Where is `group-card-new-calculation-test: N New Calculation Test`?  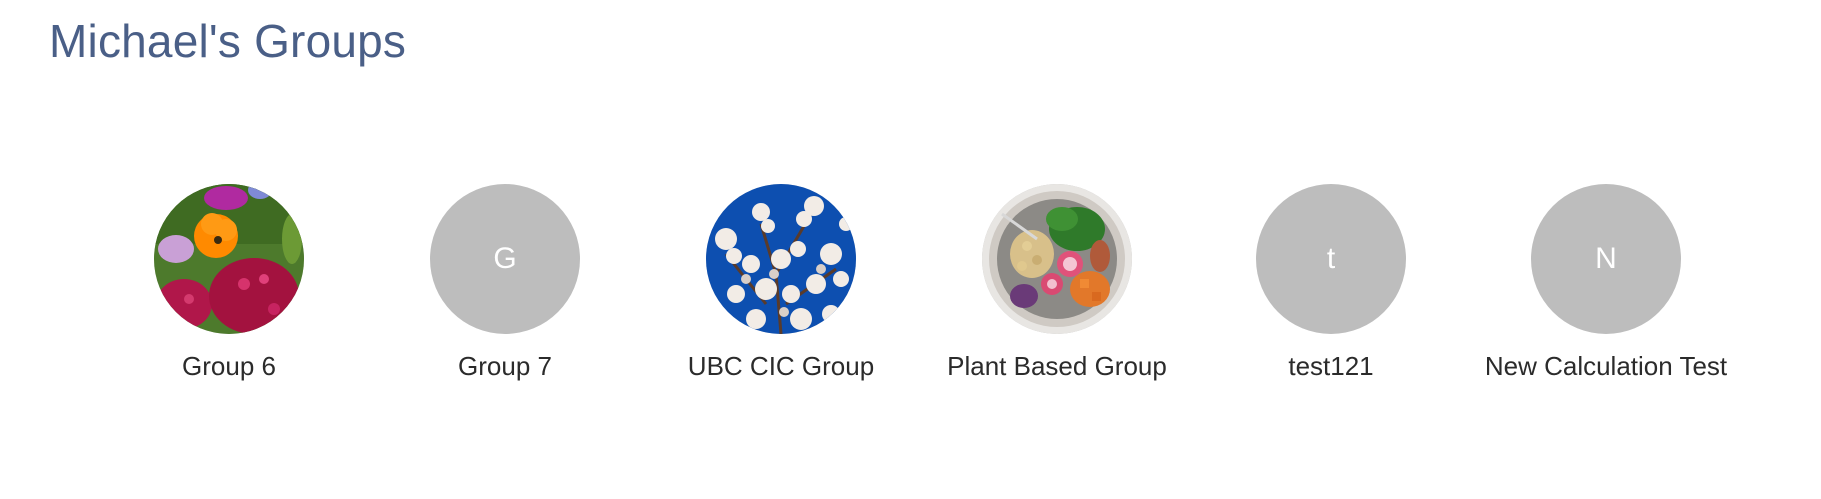
group-card-new-calculation-test: N New Calculation Test is located at coordinates (1606, 283).